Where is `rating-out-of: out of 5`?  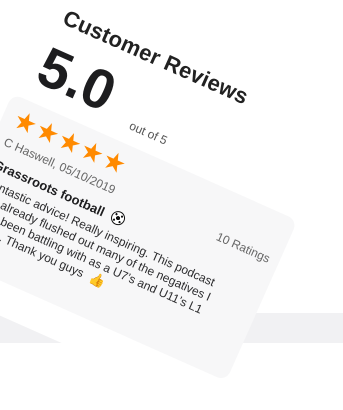
rating-out-of: out of 5 is located at coordinates (148, 133).